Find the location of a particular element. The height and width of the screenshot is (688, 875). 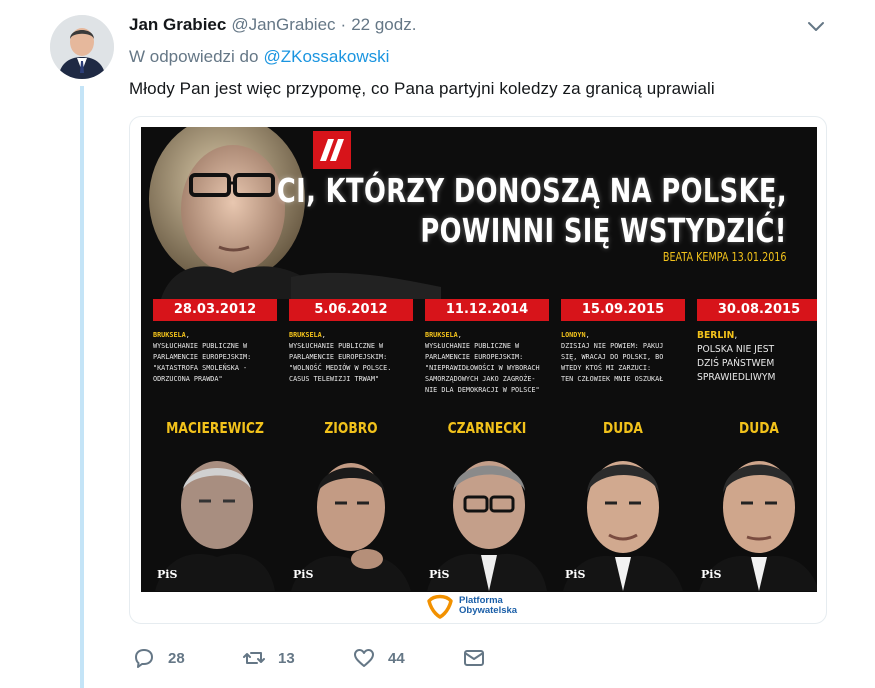

poster-column-name: ZIOBRO is located at coordinates (351, 428).